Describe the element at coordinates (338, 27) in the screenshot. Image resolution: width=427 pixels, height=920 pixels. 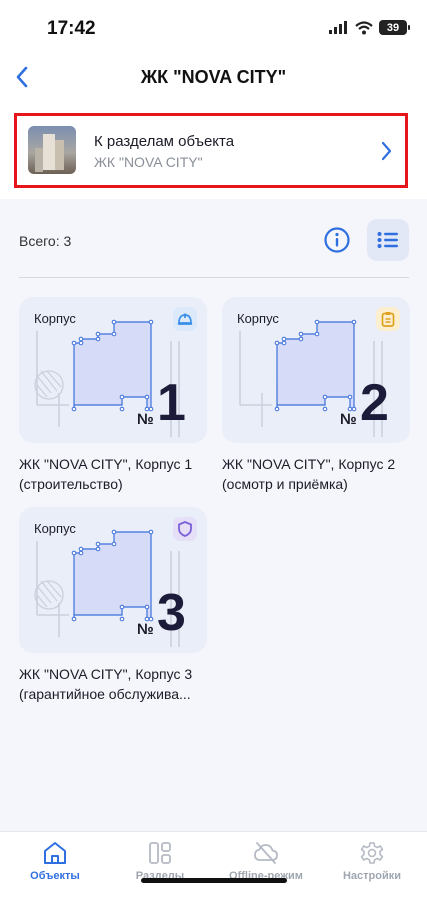
I see `cellular-signal-icon` at that location.